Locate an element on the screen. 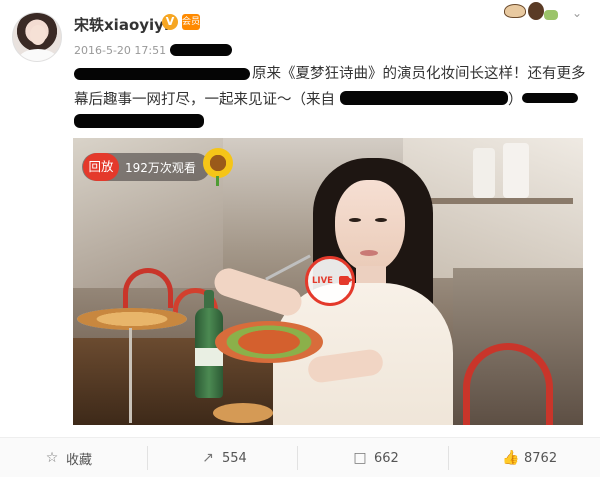  post-text-line2-close: ） is located at coordinates (515, 100).